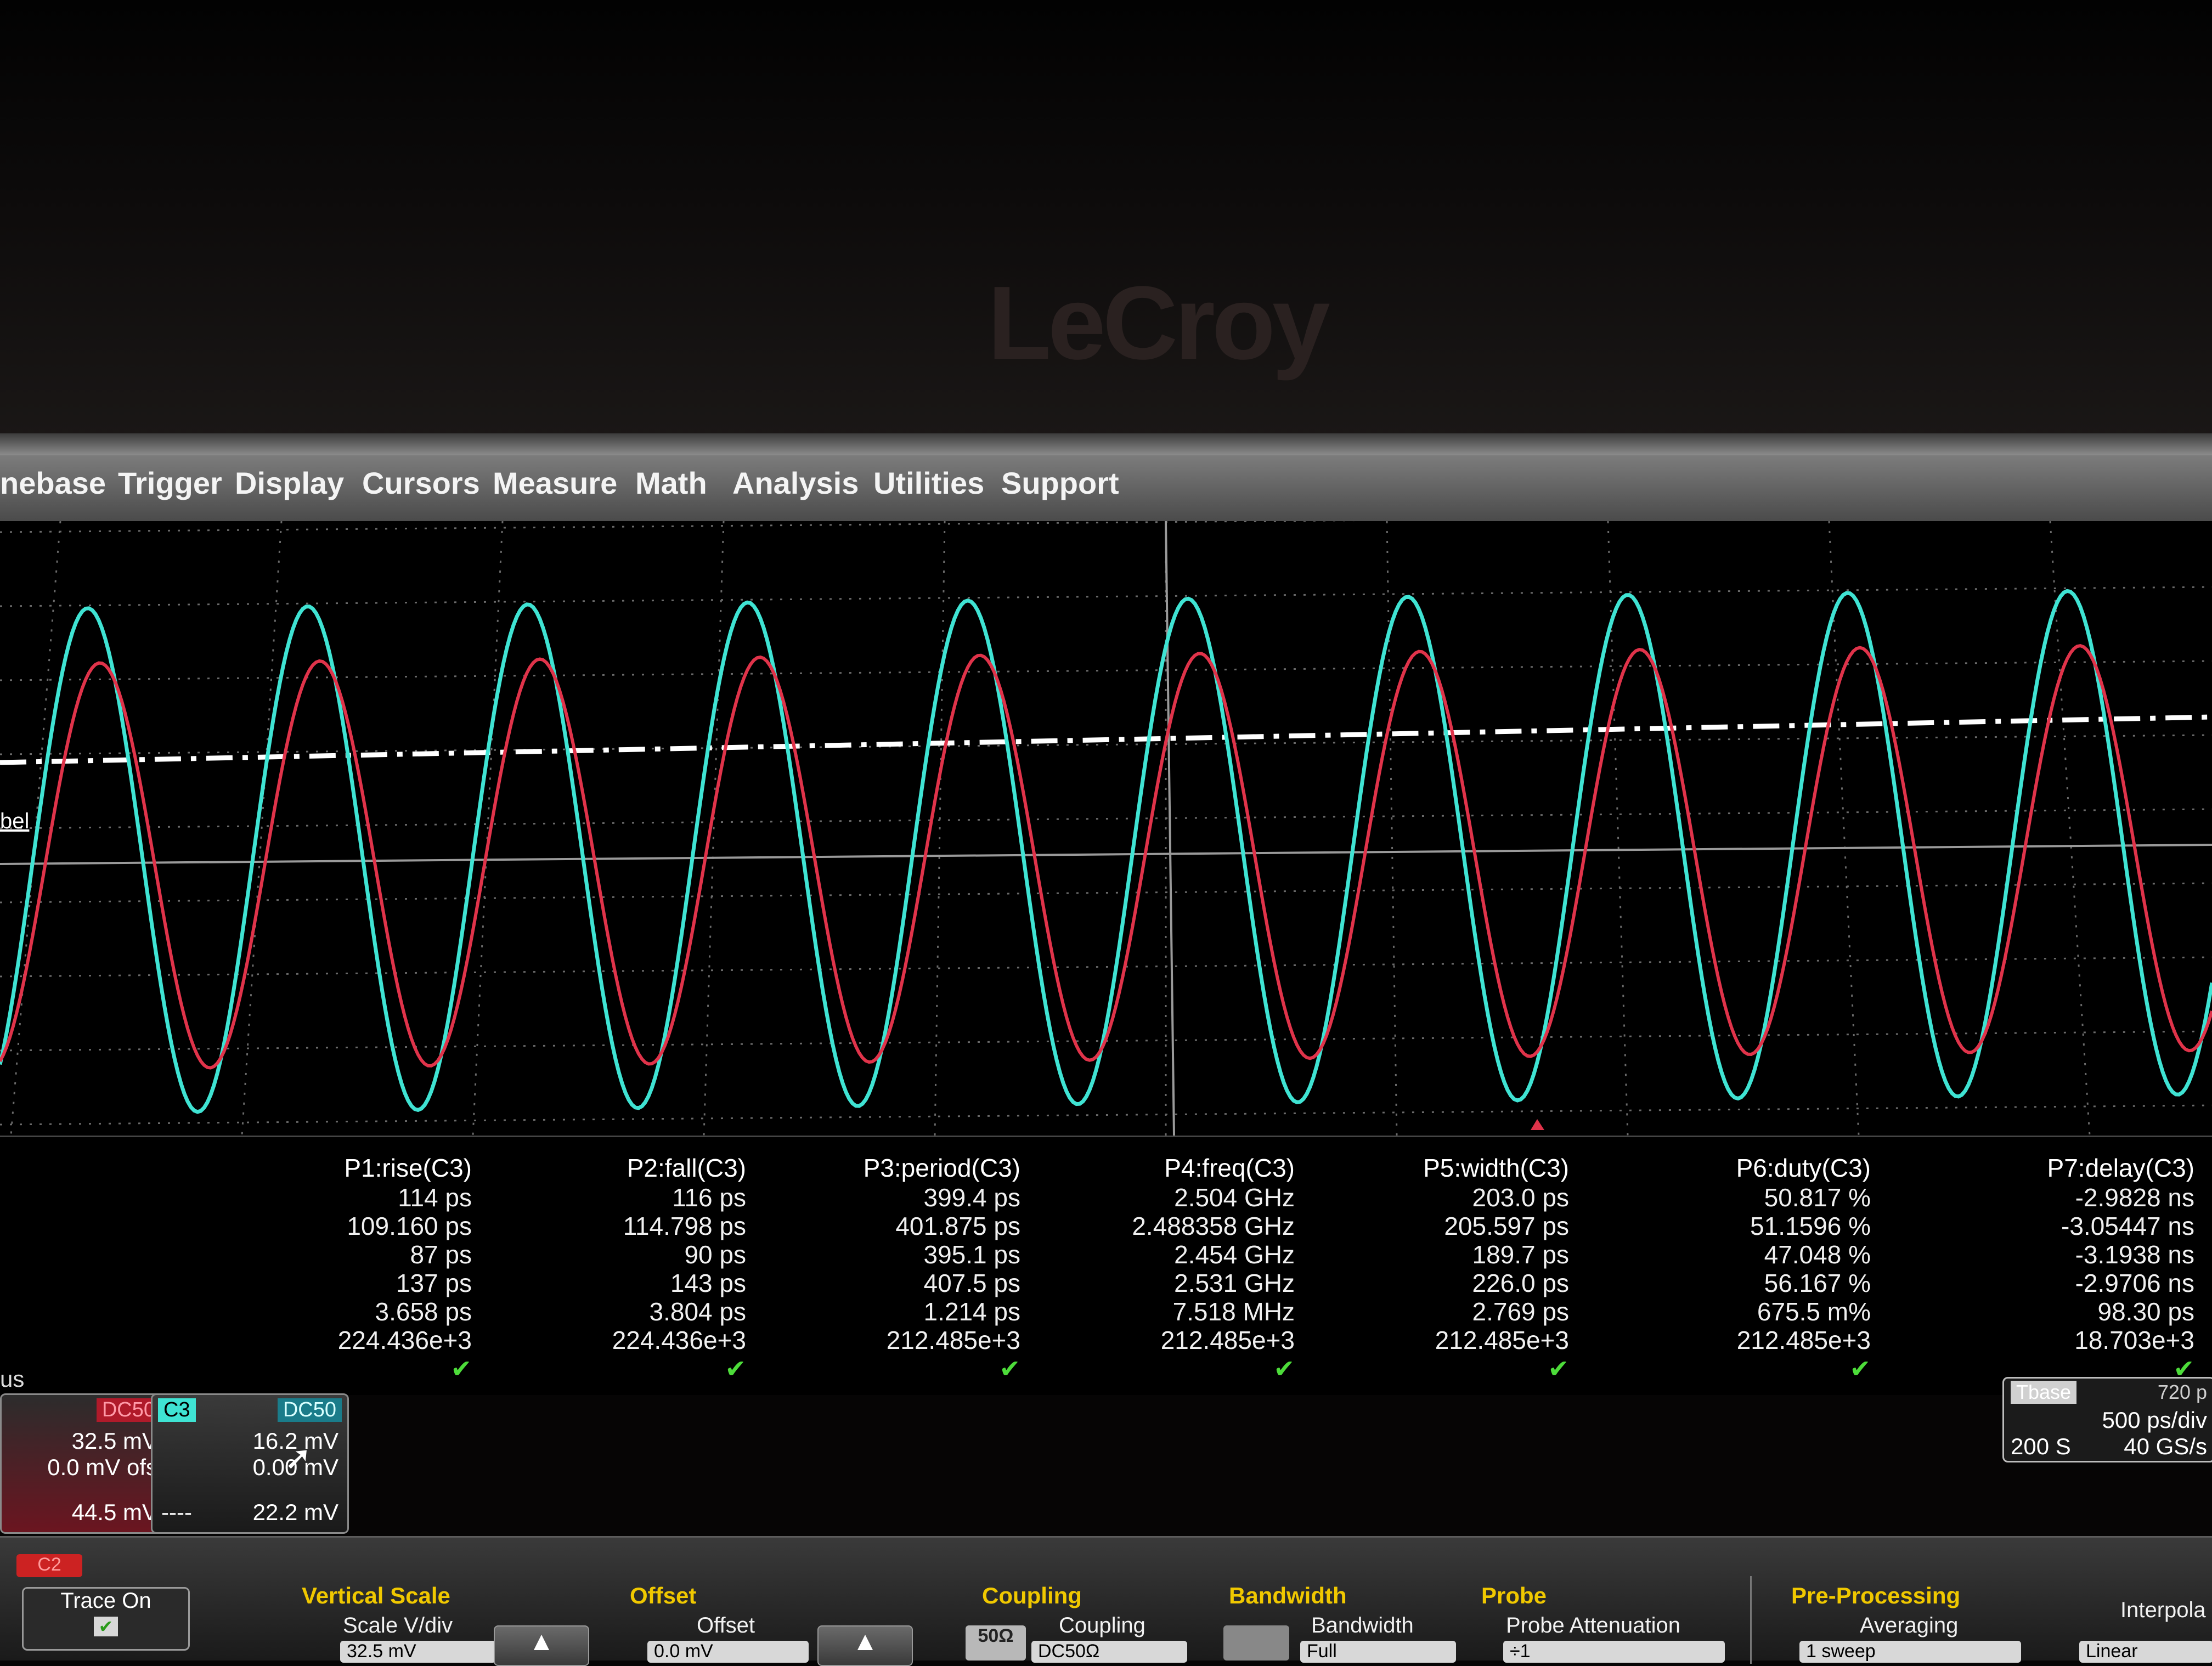 Image resolution: width=2212 pixels, height=1666 pixels. I want to click on channel-tag: C3, so click(177, 1410).